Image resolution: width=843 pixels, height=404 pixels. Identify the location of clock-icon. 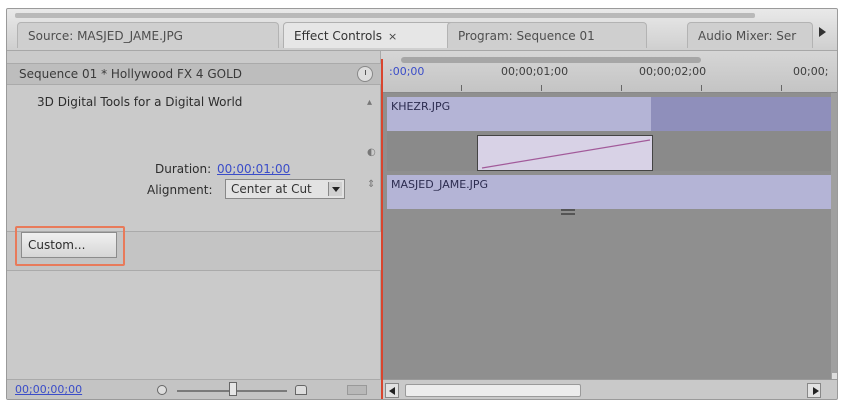
(365, 74).